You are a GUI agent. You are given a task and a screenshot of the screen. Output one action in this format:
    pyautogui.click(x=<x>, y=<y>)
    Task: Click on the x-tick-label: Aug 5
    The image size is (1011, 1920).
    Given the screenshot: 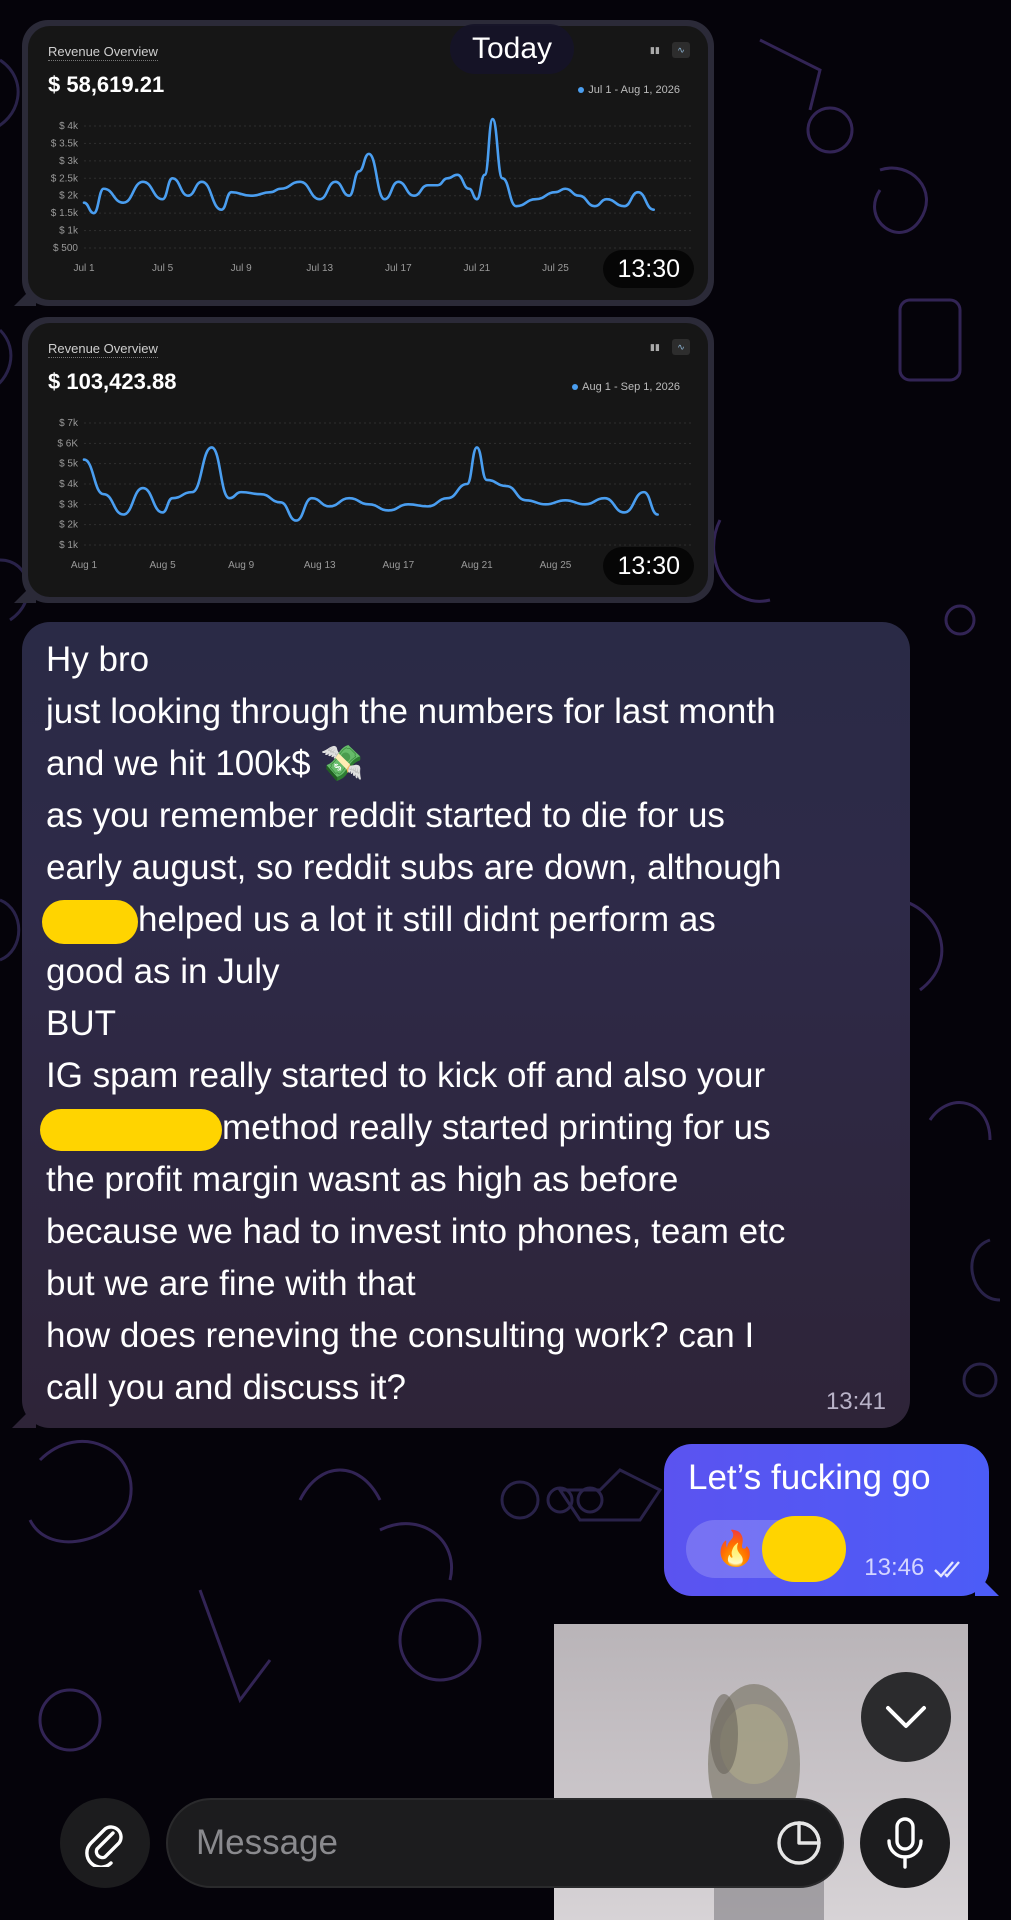 What is the action you would take?
    pyautogui.click(x=163, y=565)
    